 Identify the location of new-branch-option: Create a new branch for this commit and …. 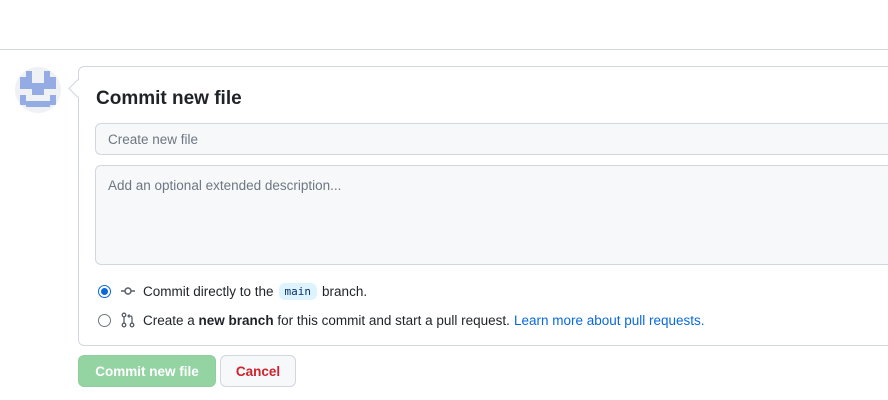
(401, 320).